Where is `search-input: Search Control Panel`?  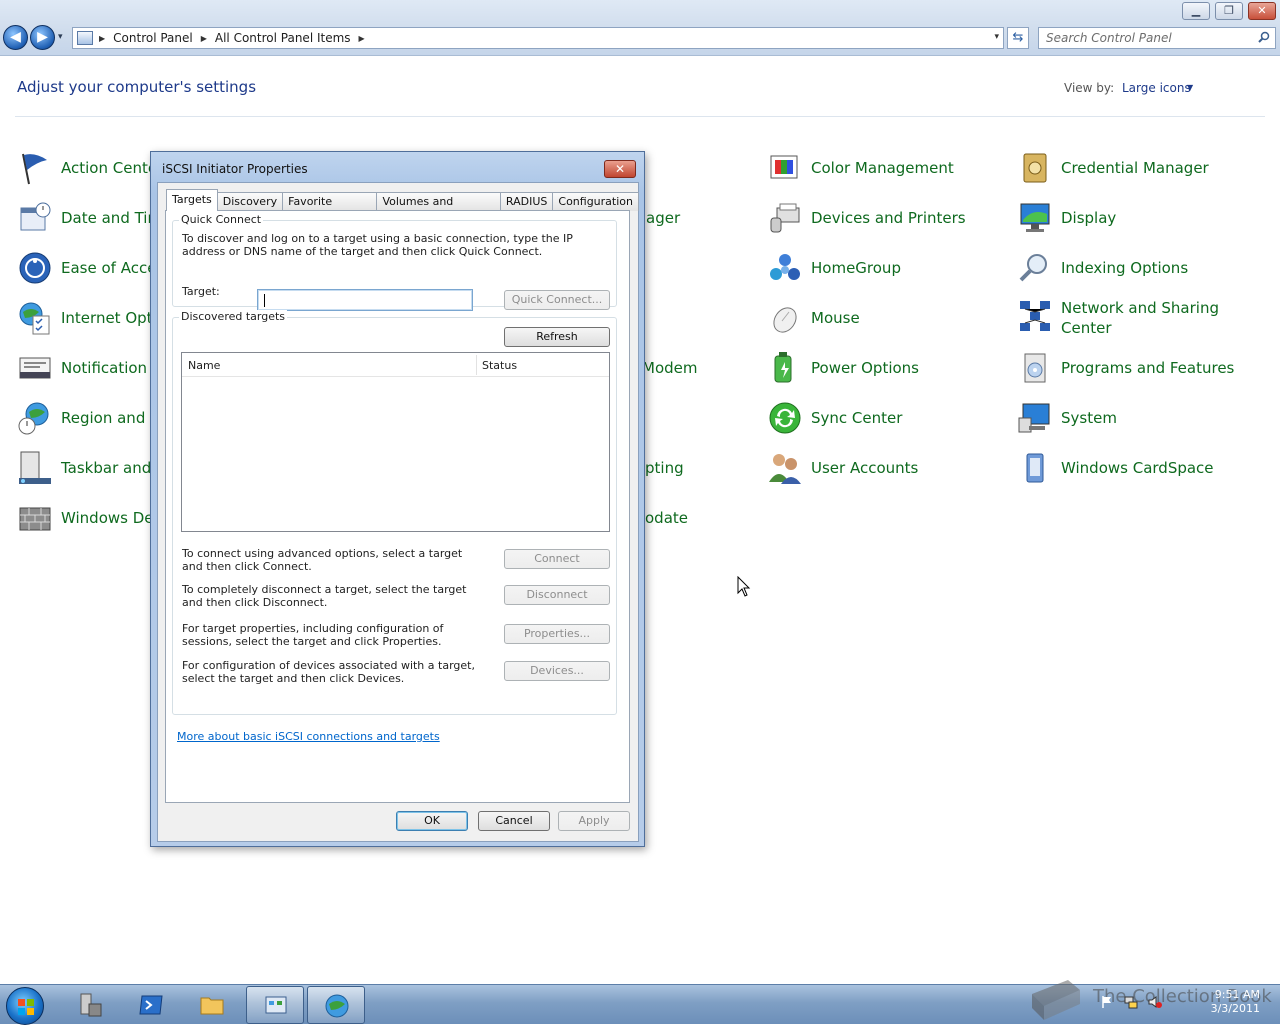
search-input: Search Control Panel is located at coordinates (1157, 38).